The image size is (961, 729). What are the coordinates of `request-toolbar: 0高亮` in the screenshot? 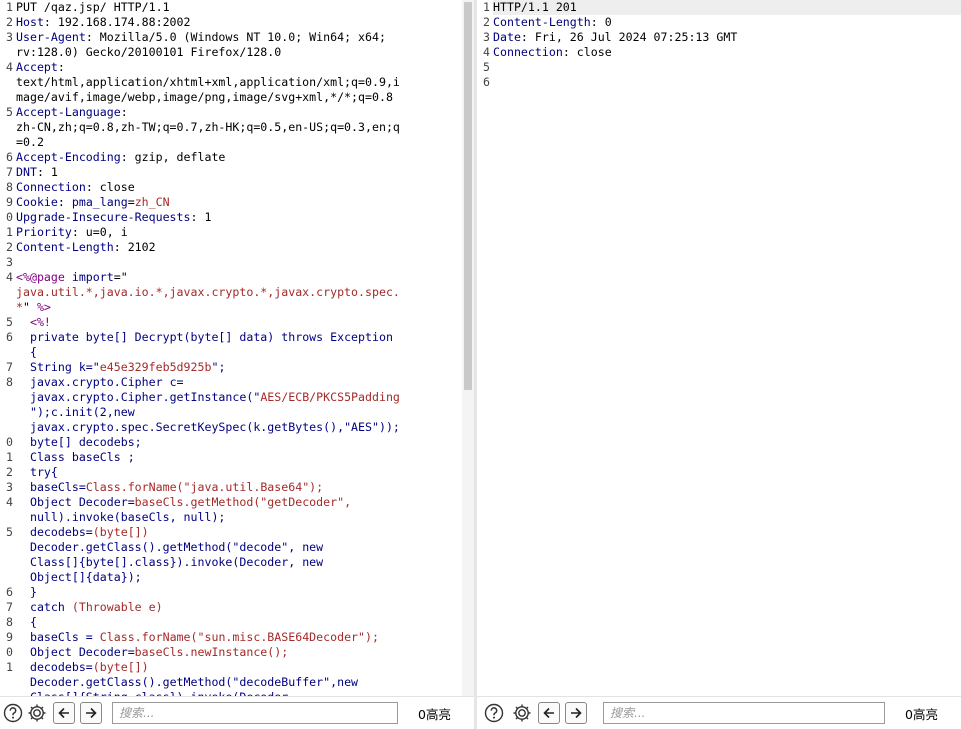 It's located at (237, 712).